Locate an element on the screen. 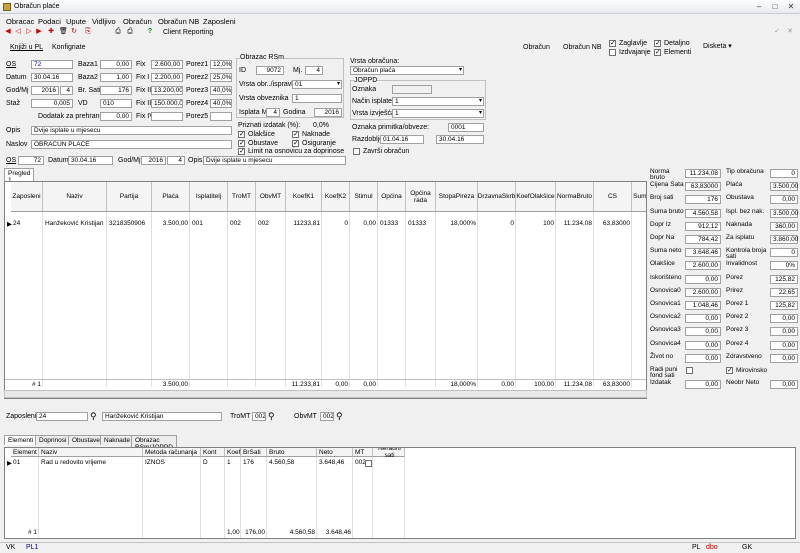  disketa-button: Disketa ▾ is located at coordinates (717, 46).